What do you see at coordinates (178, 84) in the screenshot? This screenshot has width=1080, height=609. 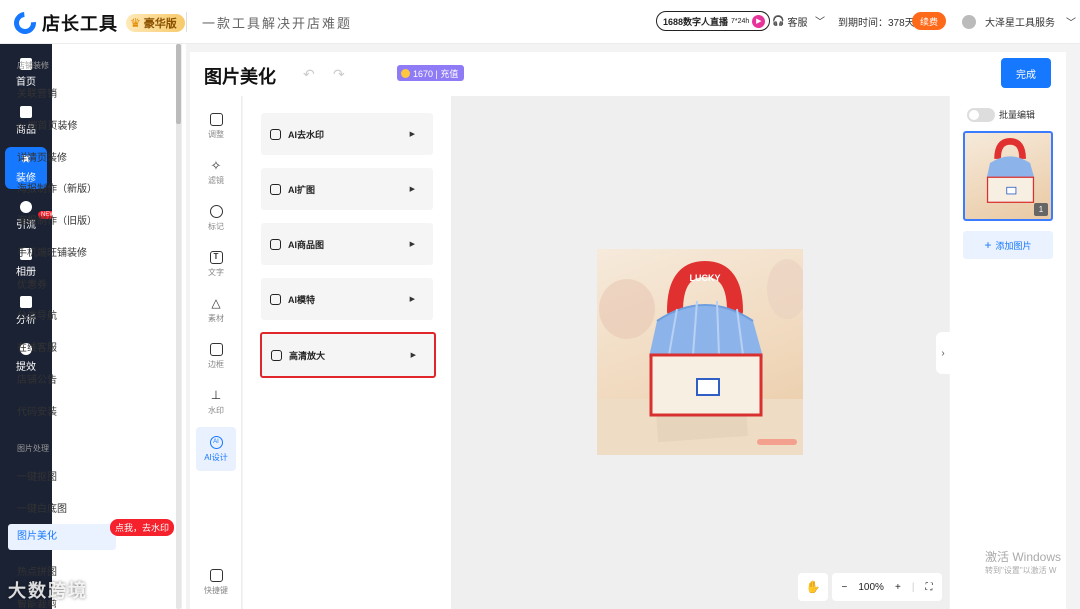 I see `scrollbar-thumb` at bounding box center [178, 84].